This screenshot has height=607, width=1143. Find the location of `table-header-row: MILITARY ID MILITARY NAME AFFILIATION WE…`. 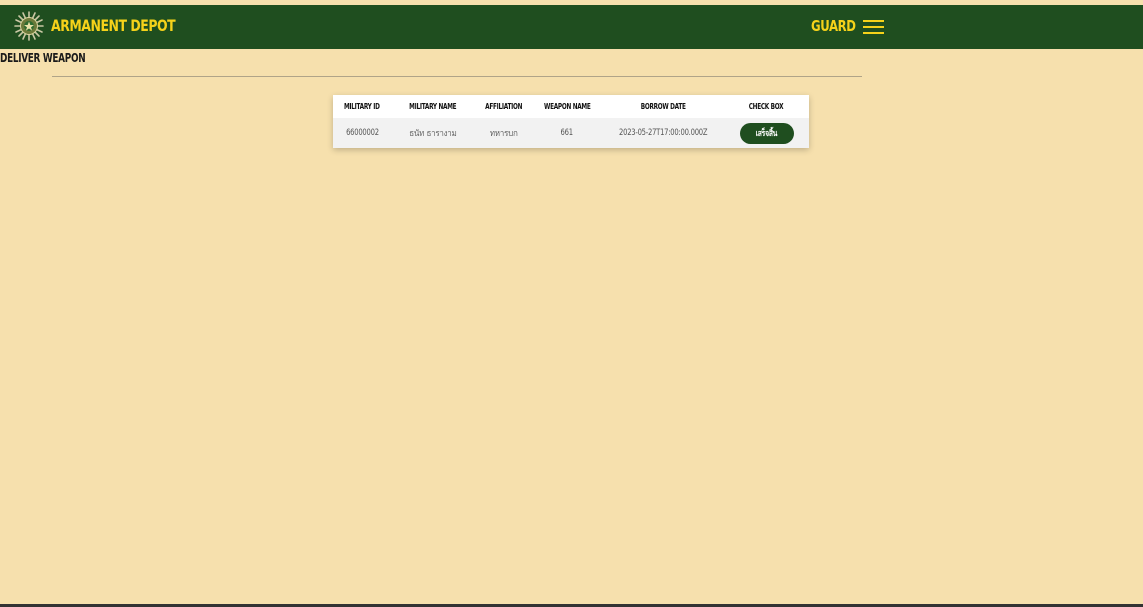

table-header-row: MILITARY ID MILITARY NAME AFFILIATION WE… is located at coordinates (571, 106).